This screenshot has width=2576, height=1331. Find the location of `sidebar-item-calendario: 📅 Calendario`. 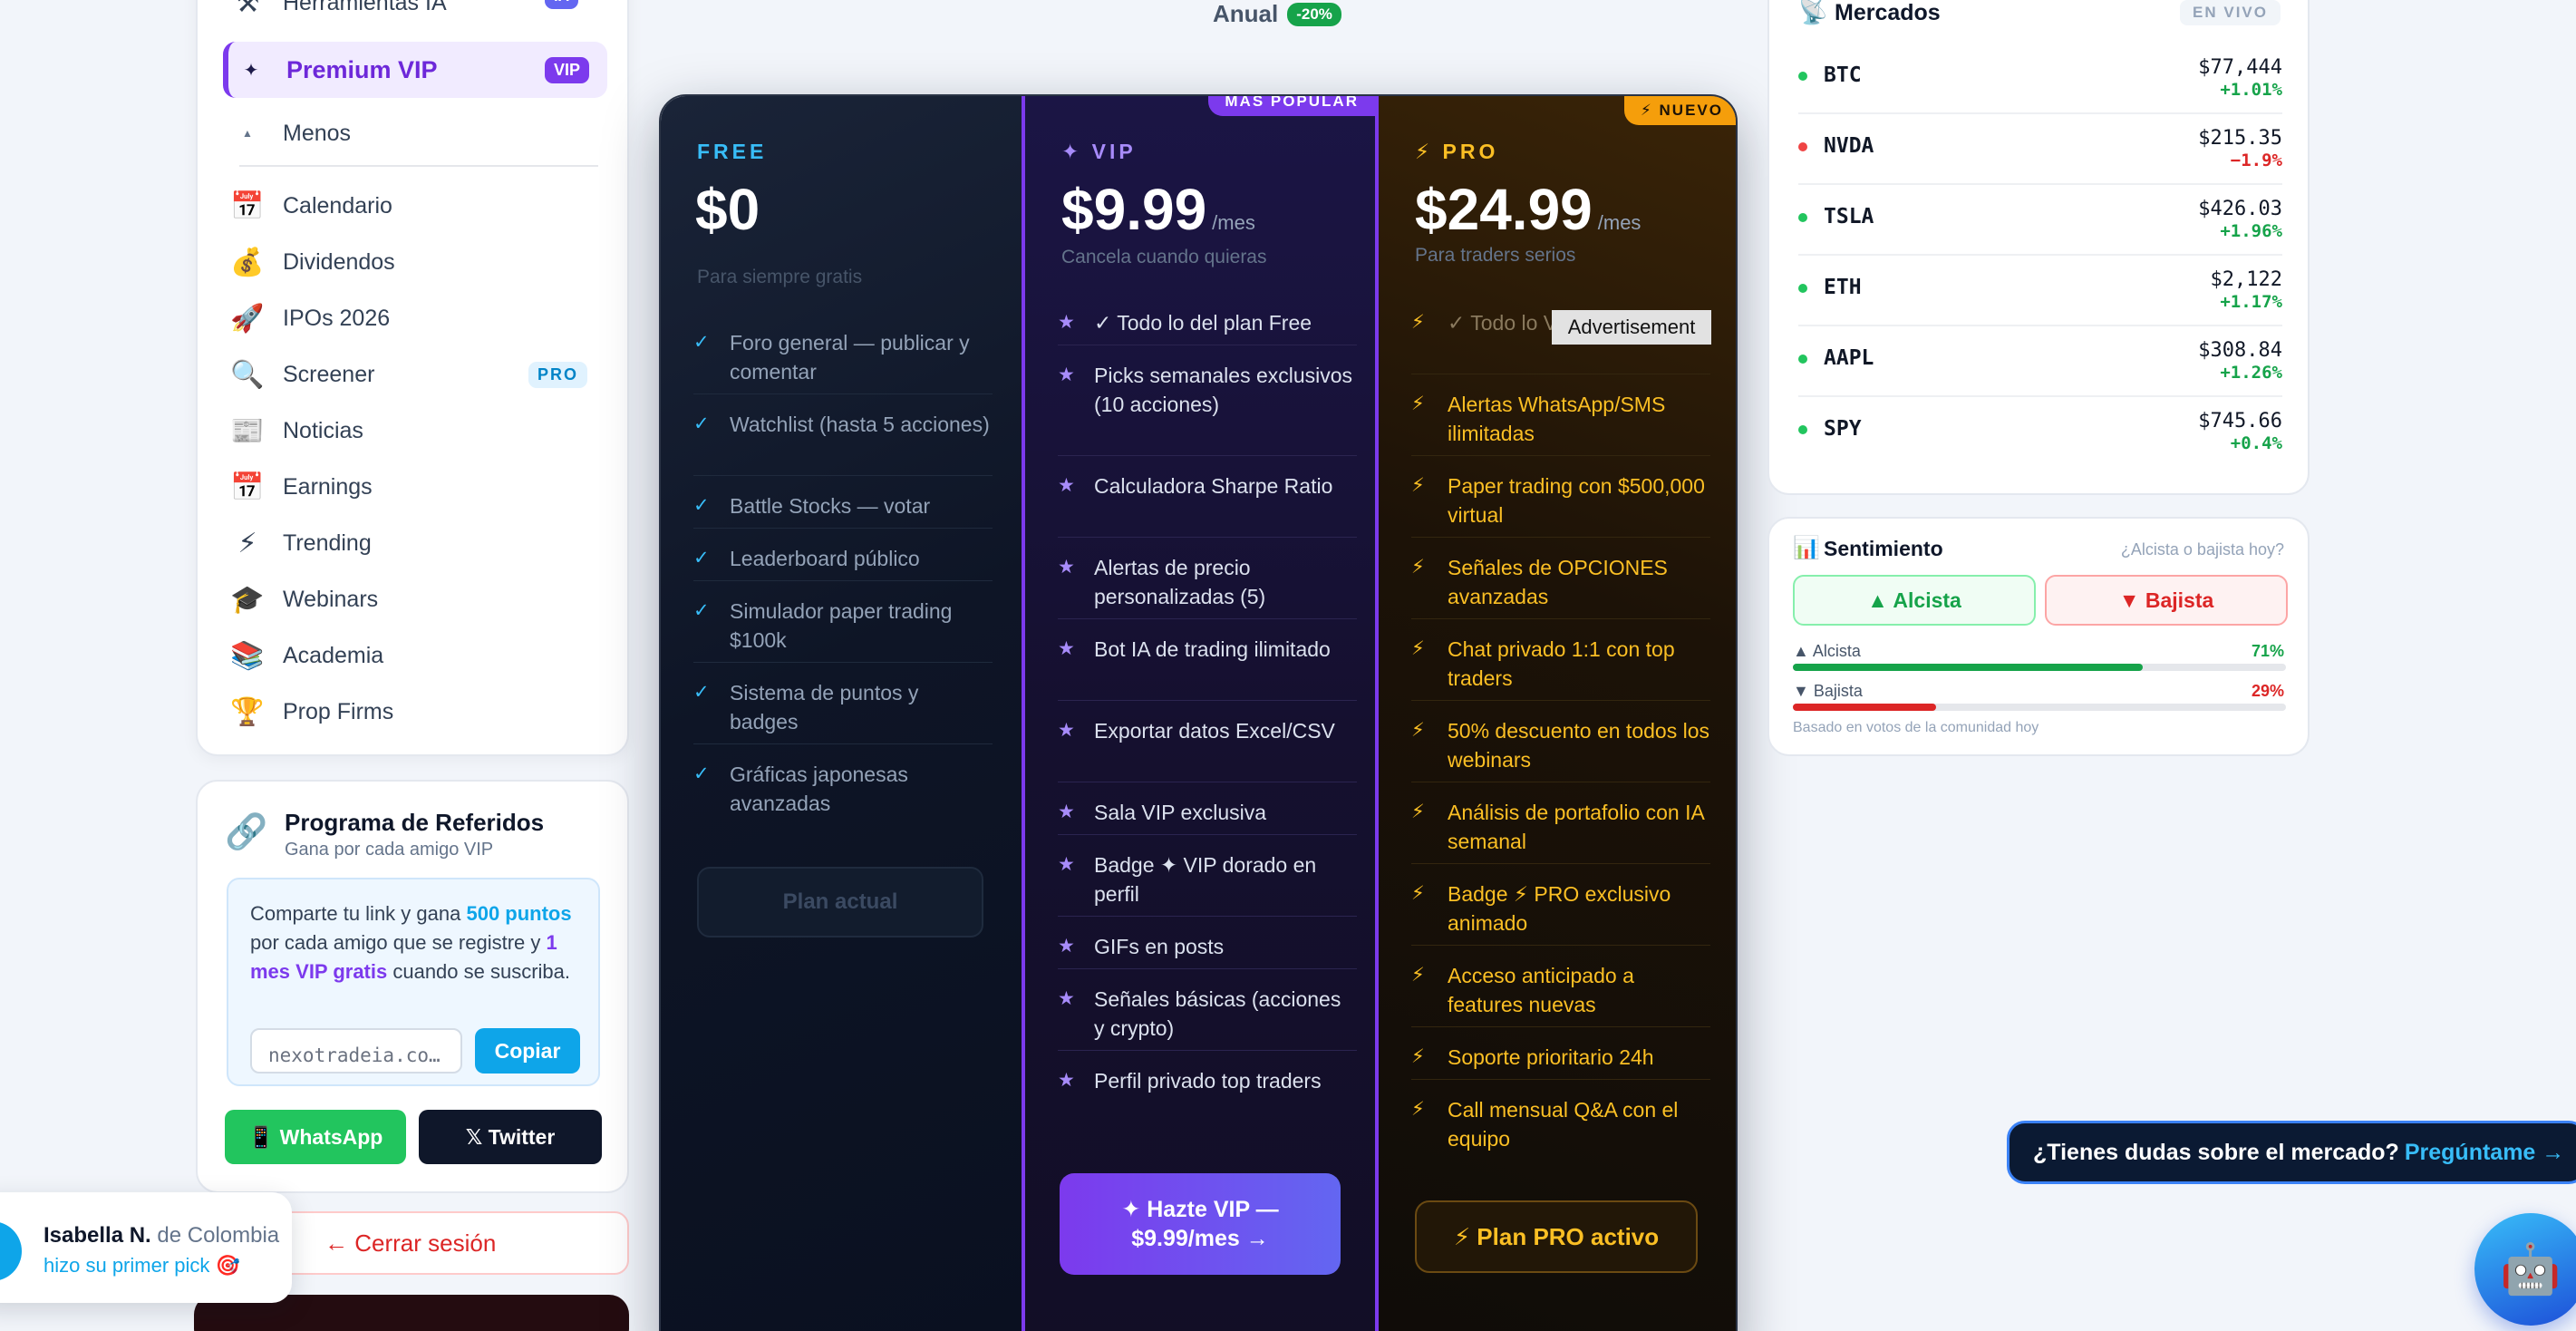

sidebar-item-calendario: 📅 Calendario is located at coordinates (415, 206).